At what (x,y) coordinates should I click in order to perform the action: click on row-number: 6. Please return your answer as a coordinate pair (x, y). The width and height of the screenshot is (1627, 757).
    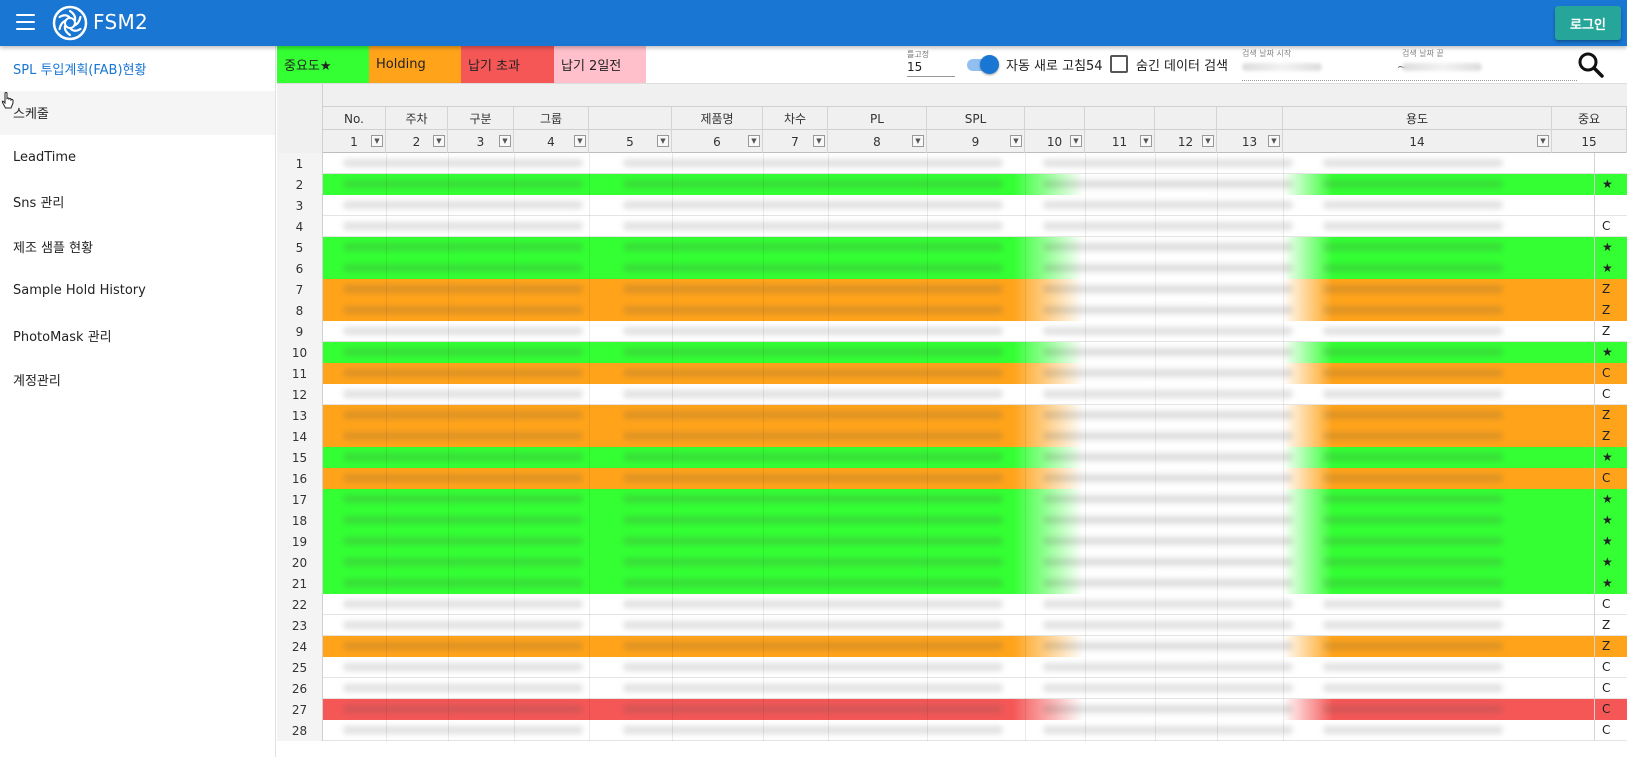
    Looking at the image, I should click on (300, 268).